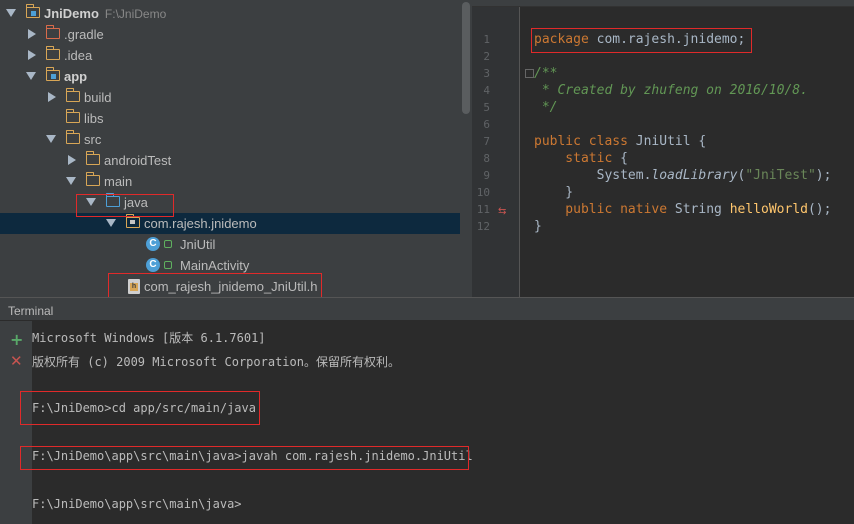  What do you see at coordinates (230, 13) in the screenshot?
I see `tree-item-jnidemo: JniDemo F:\JniDemo` at bounding box center [230, 13].